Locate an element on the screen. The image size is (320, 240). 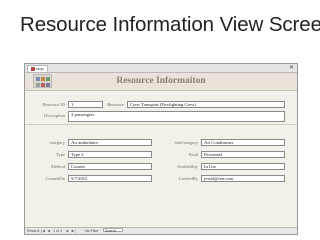
resource-id-field: 1 is located at coordinates (85, 104).